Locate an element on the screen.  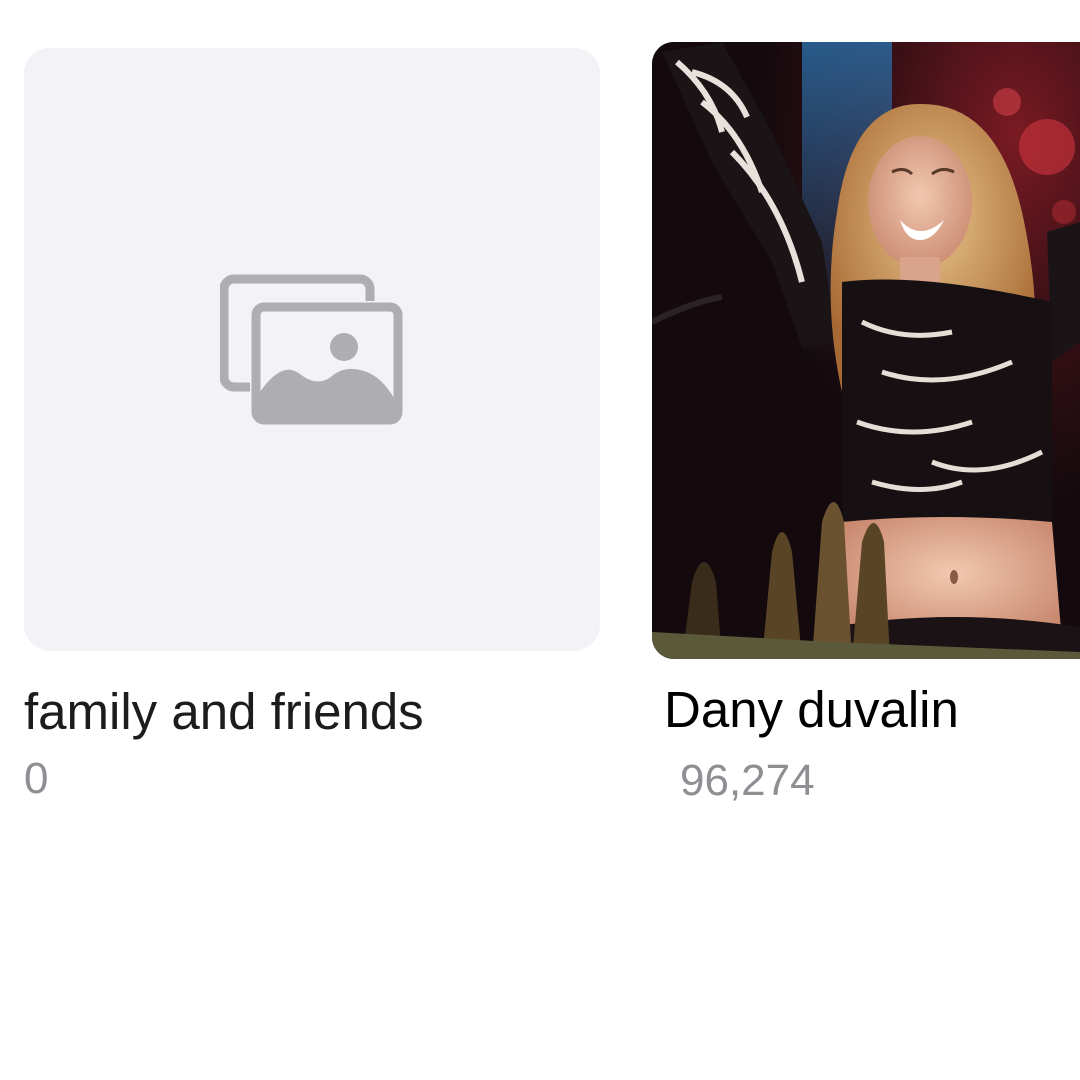
photo-placeholder-icon is located at coordinates (312, 350).